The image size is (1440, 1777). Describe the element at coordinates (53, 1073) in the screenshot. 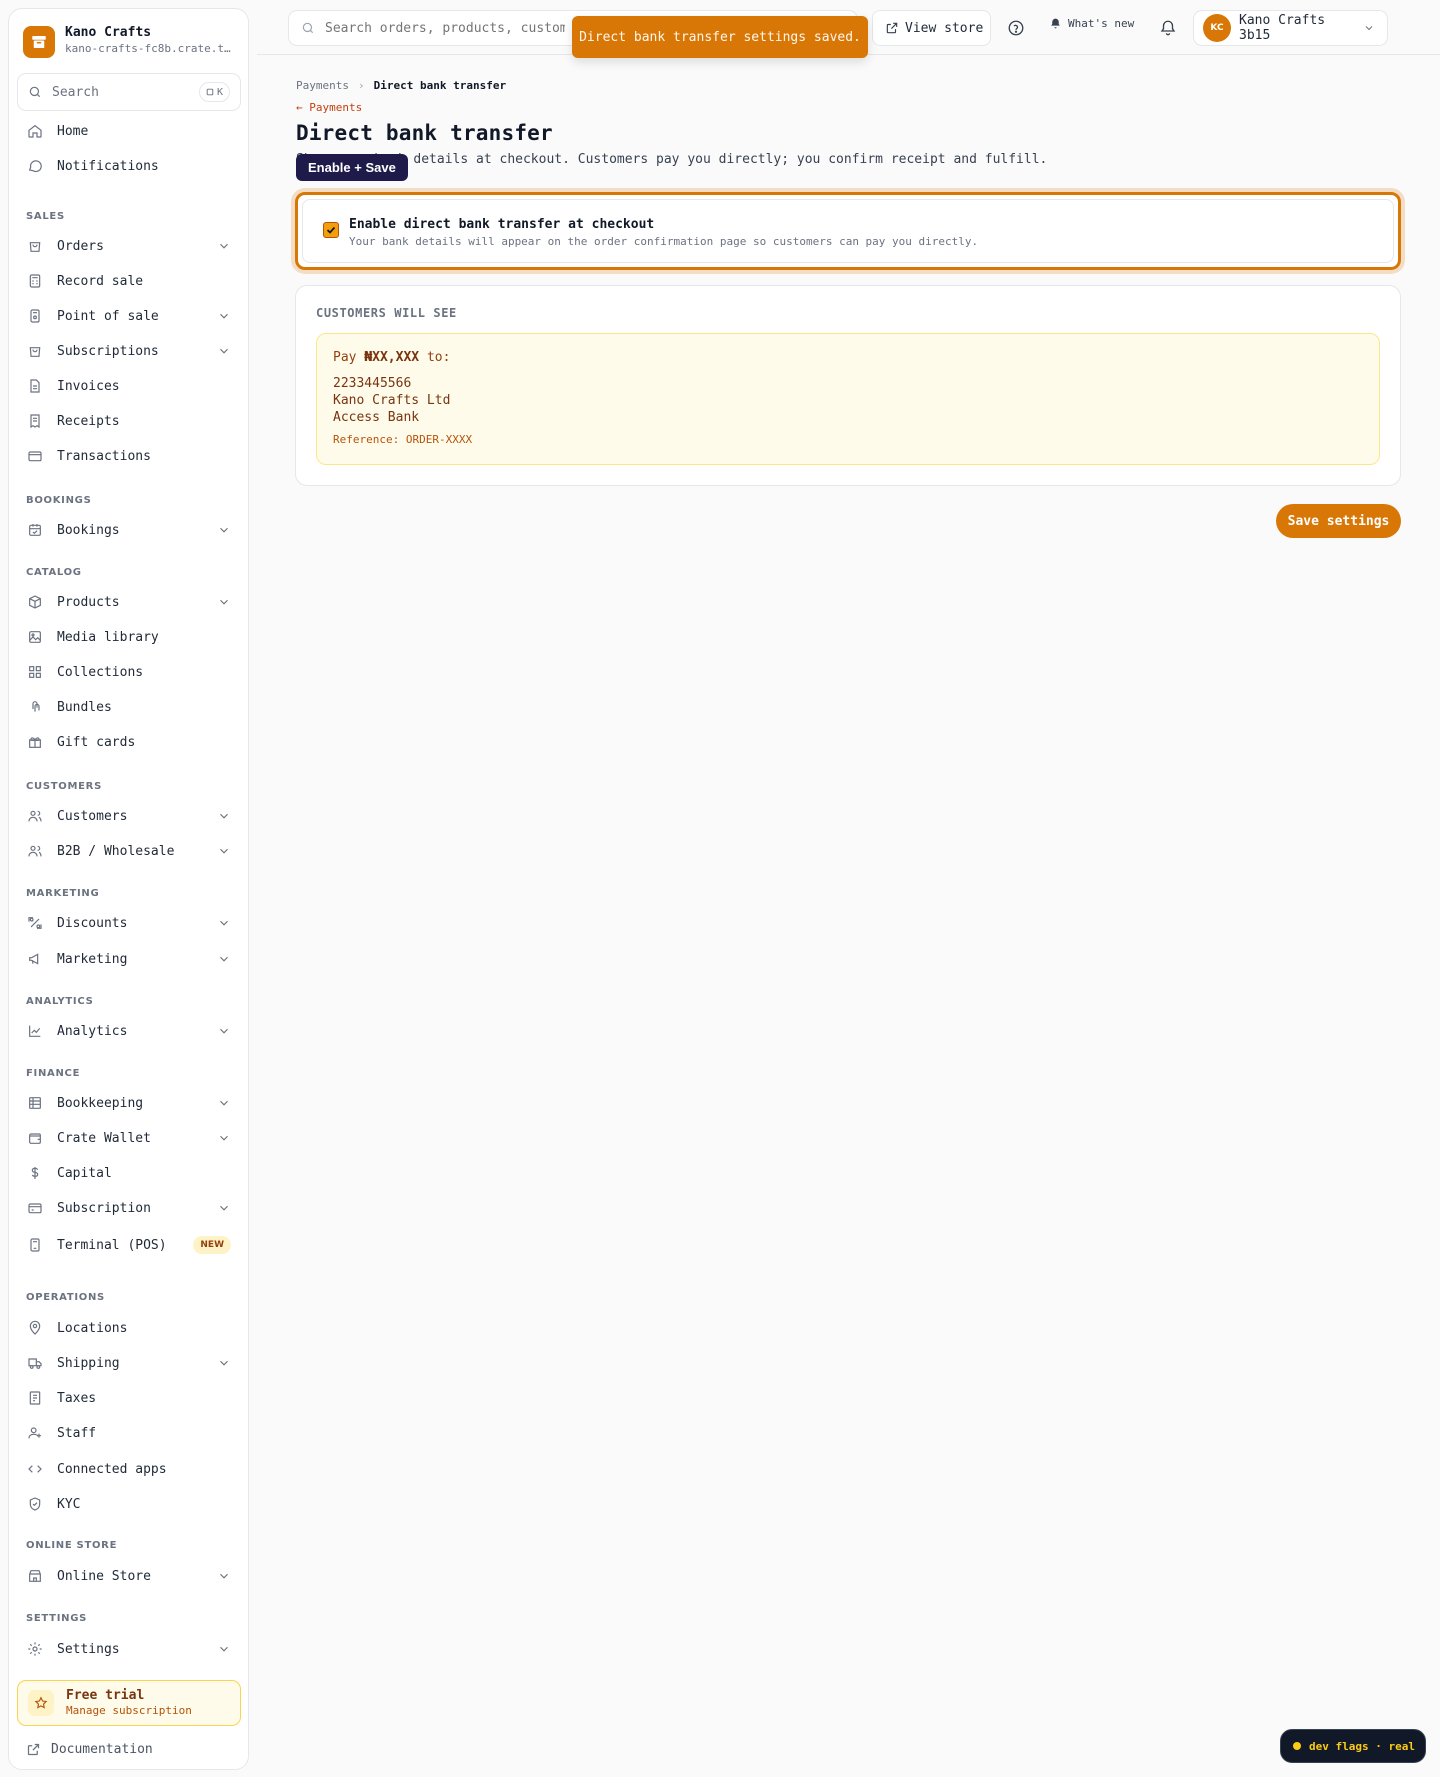

I see `section-label-finance: FINANCE` at that location.